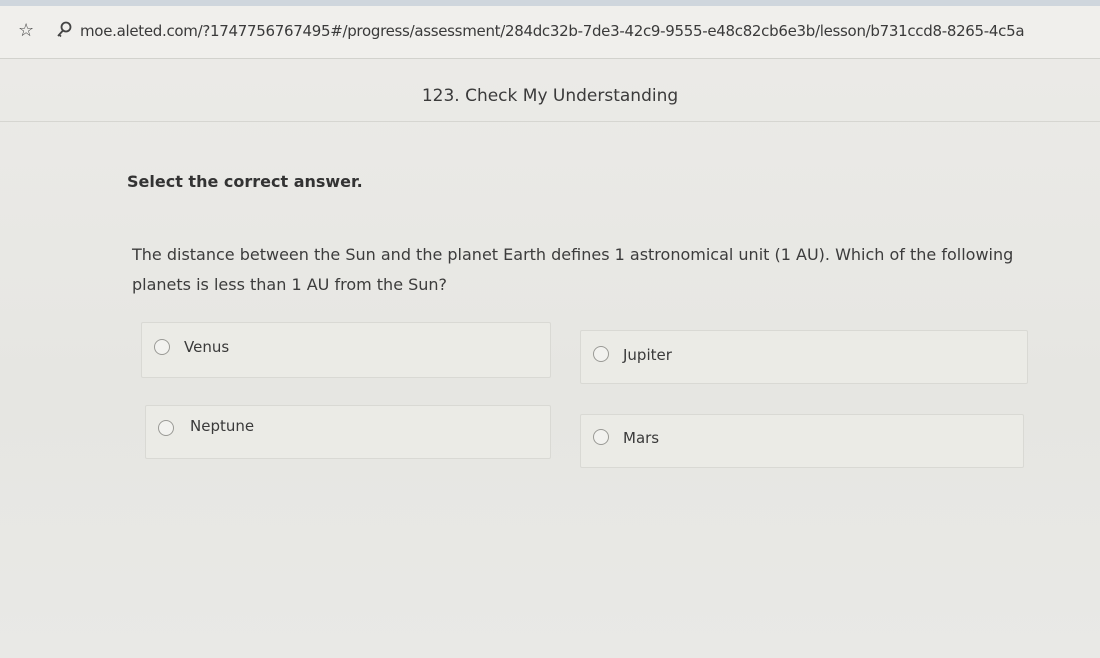 This screenshot has width=1100, height=658. Describe the element at coordinates (28, 30) in the screenshot. I see `bookmark-star-icon: ☆` at that location.